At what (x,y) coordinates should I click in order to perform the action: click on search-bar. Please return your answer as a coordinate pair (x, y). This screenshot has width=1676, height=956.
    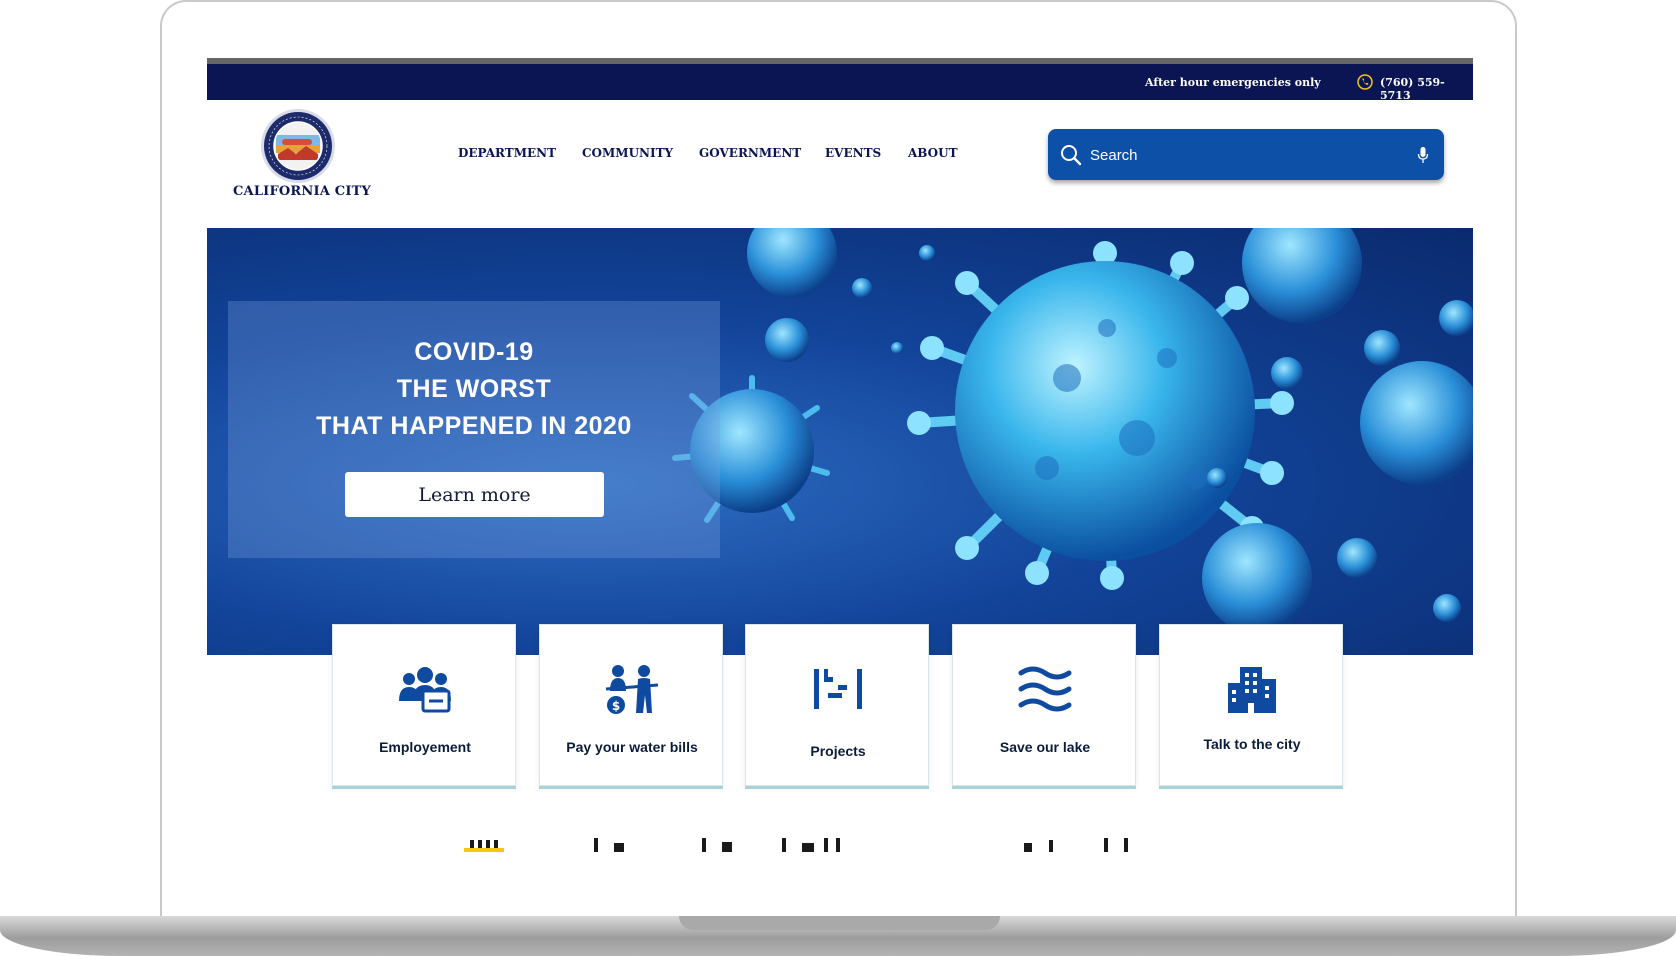
    Looking at the image, I should click on (1246, 154).